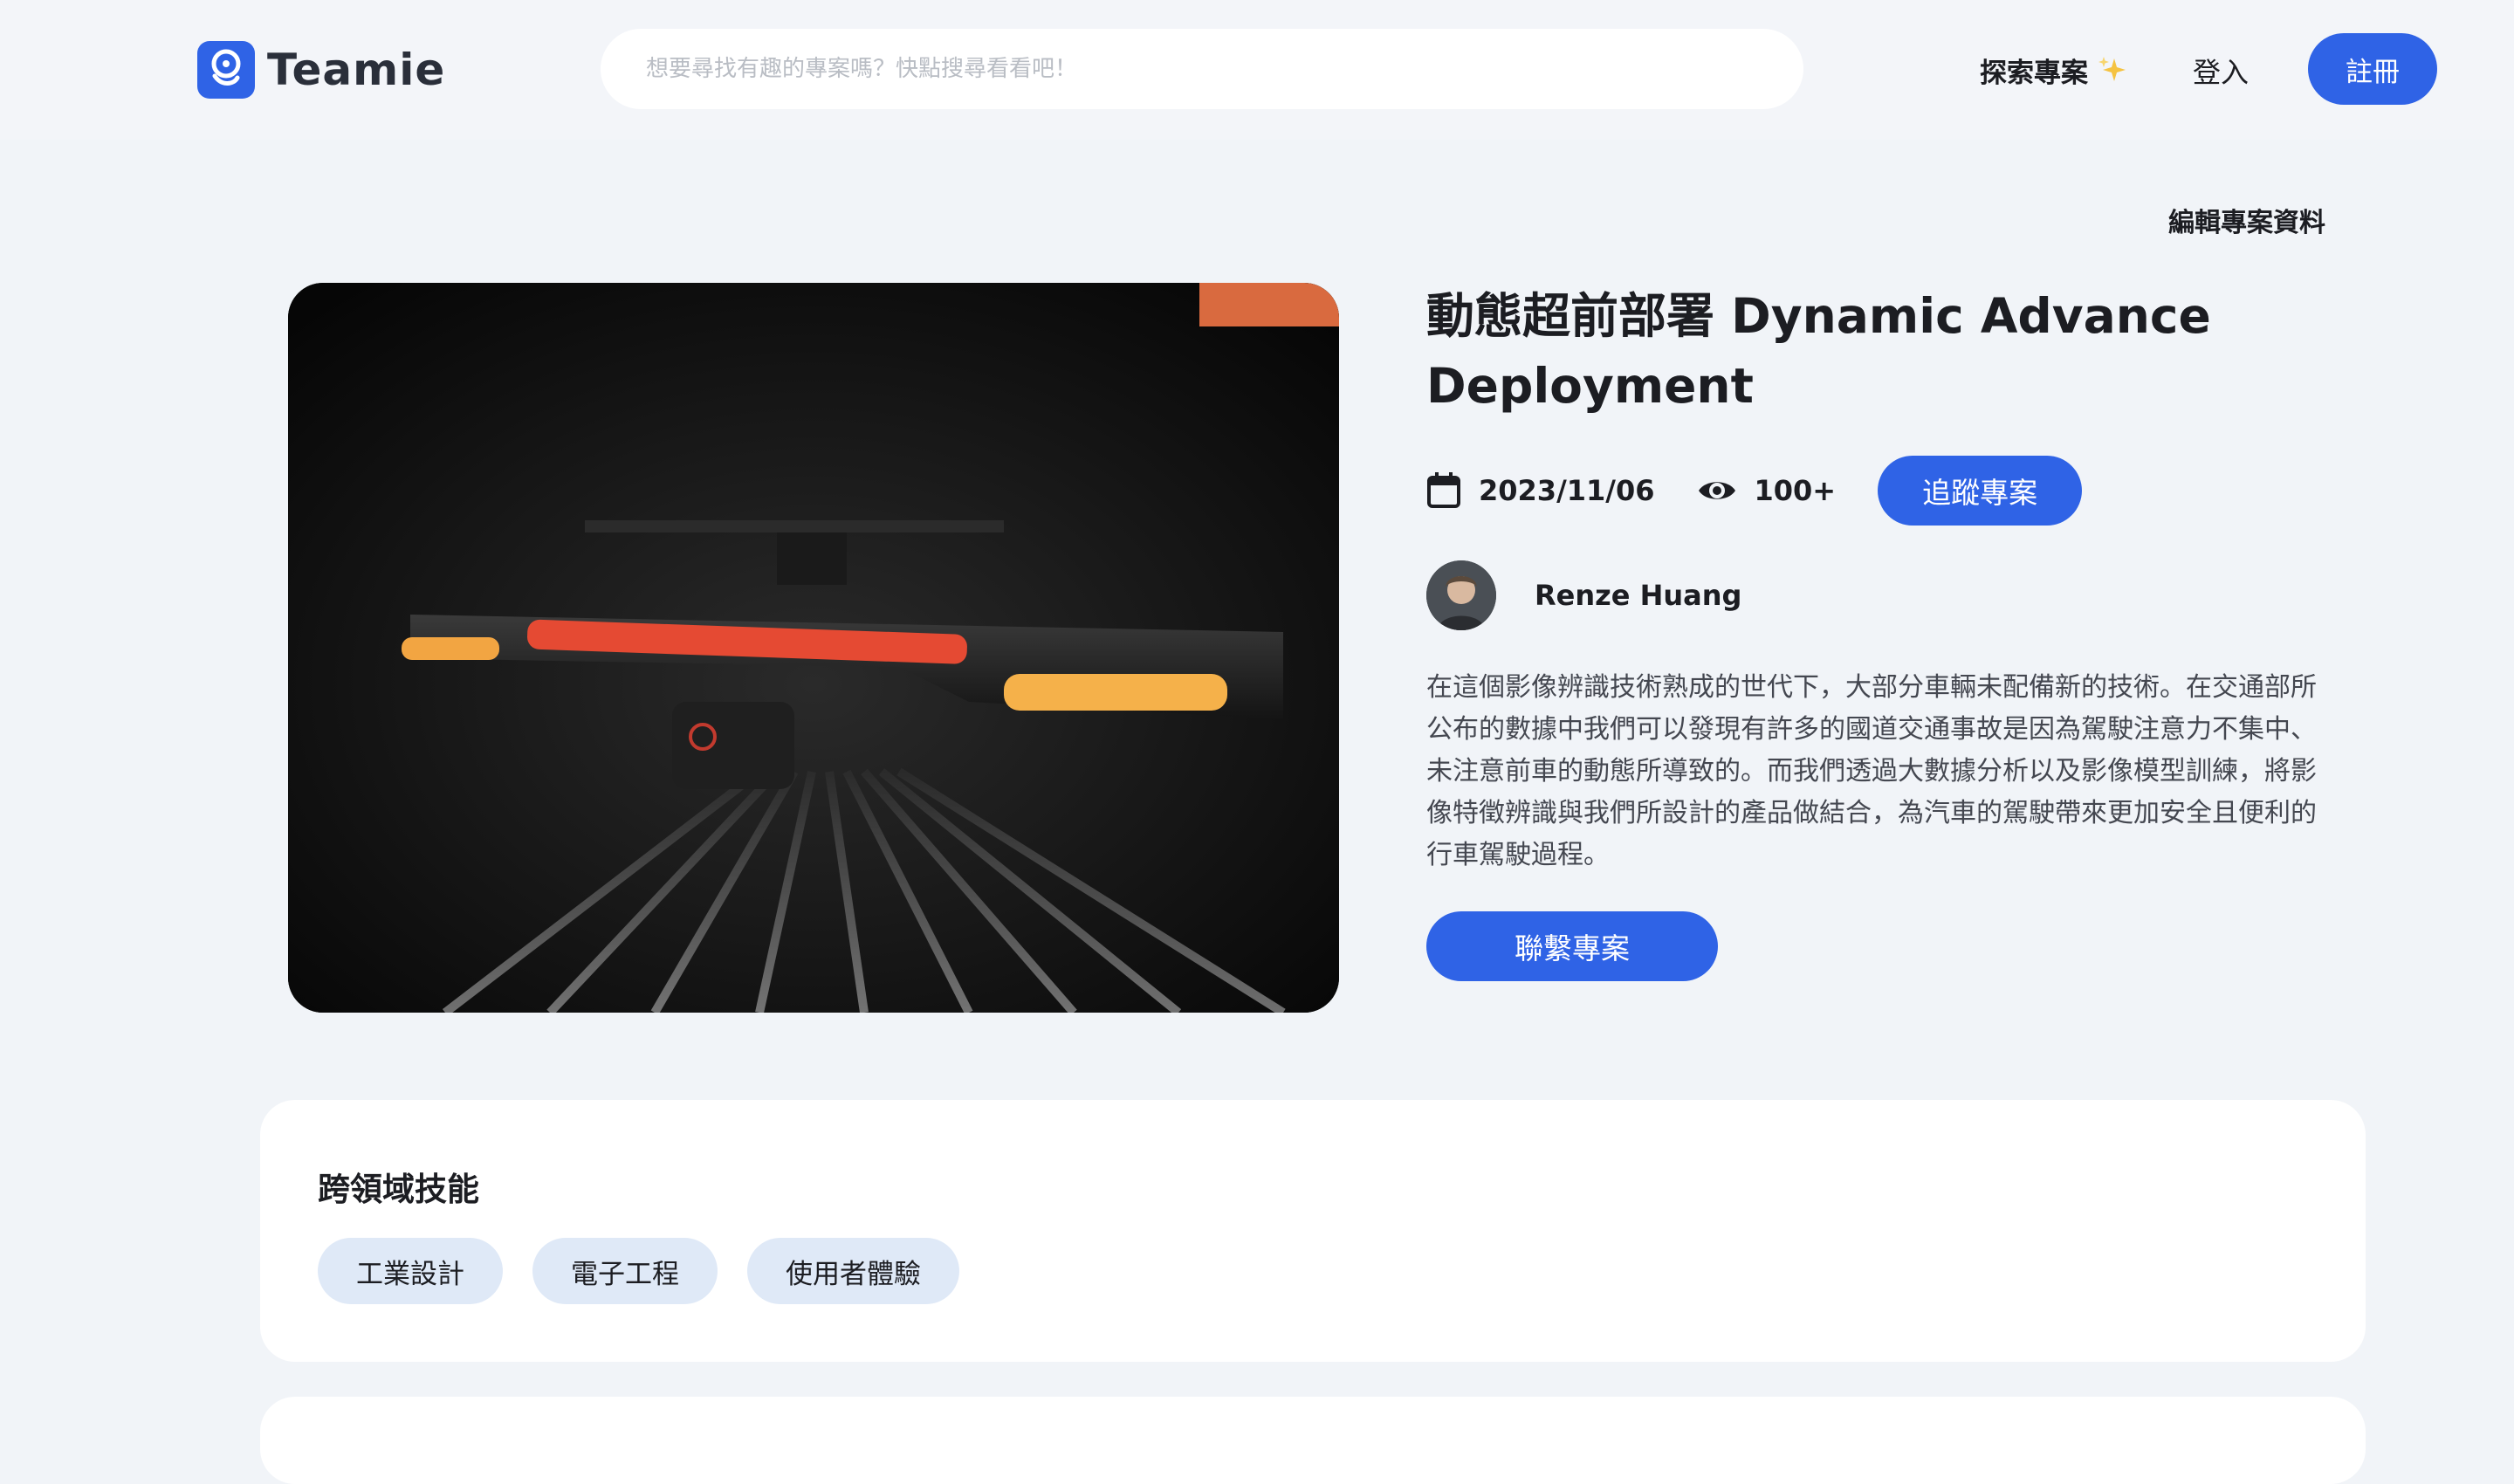 This screenshot has height=1484, width=2514. I want to click on project-author: Renze Huang, so click(1583, 595).